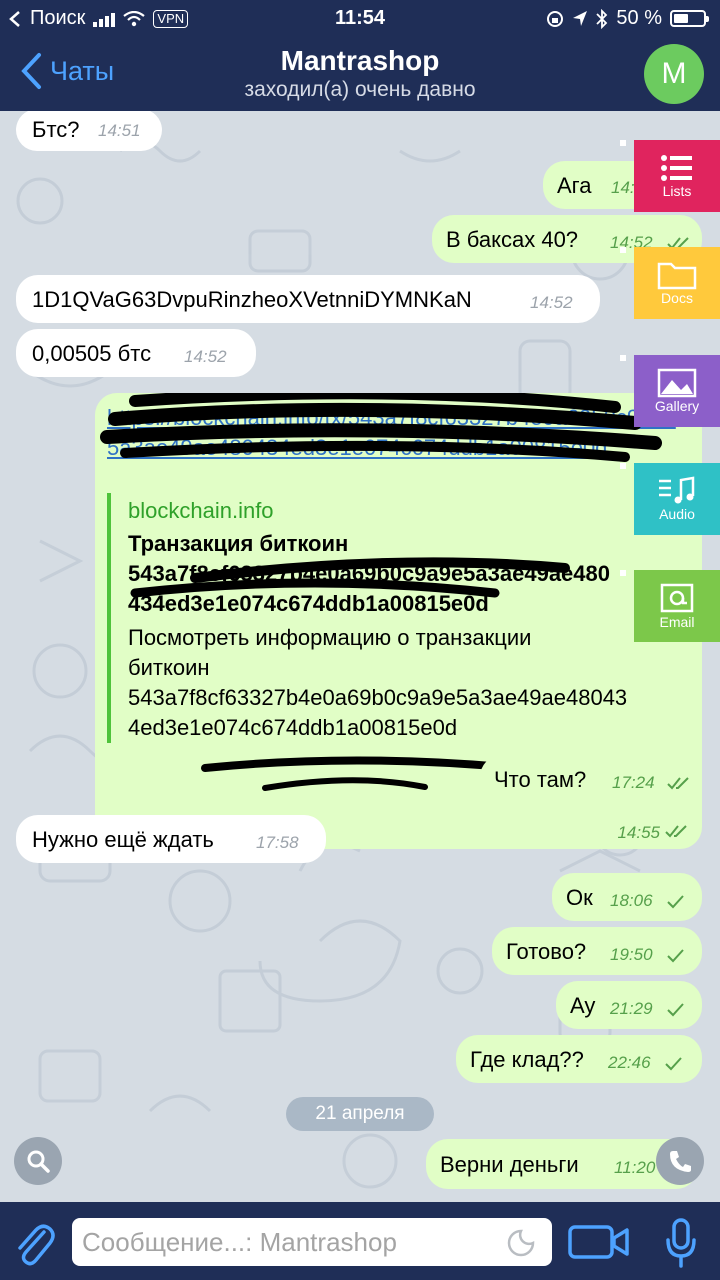  What do you see at coordinates (677, 383) in the screenshot?
I see `image-icon` at bounding box center [677, 383].